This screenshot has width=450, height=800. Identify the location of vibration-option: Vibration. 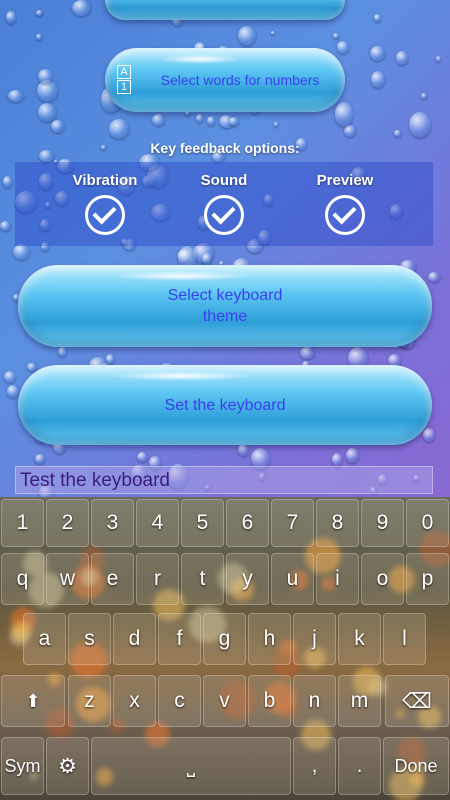
(105, 203).